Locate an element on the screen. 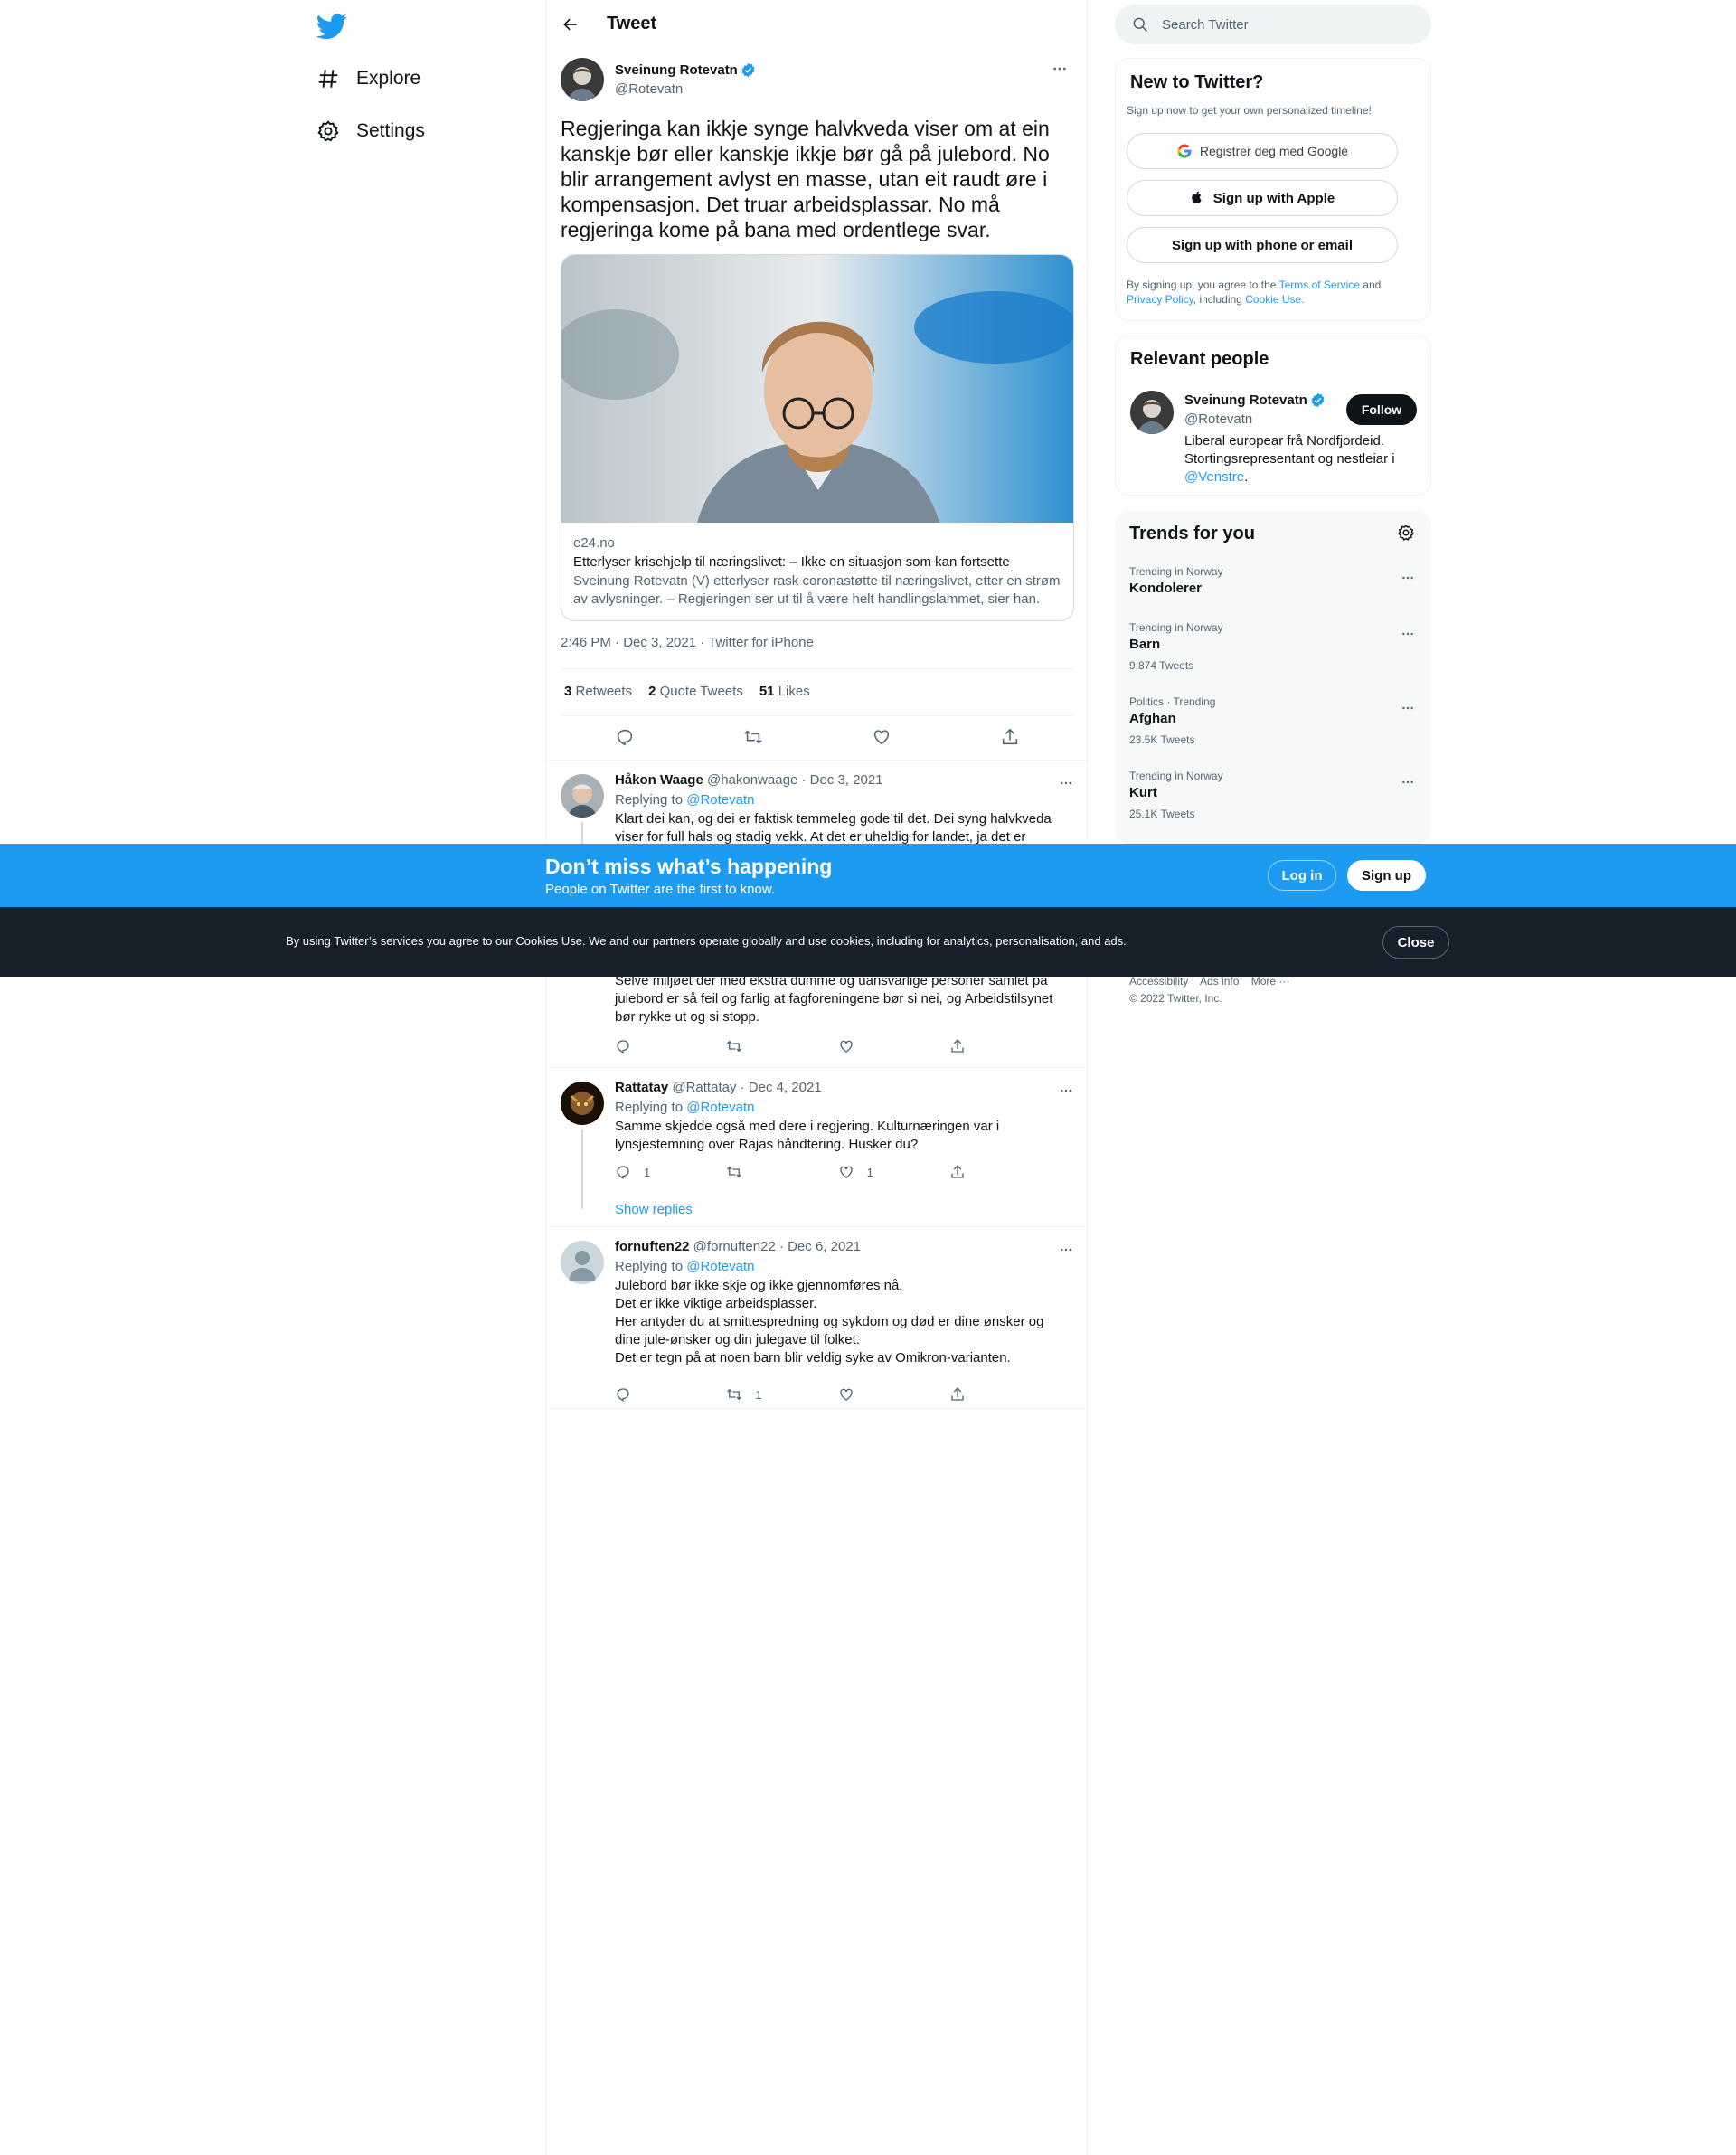 Image resolution: width=1736 pixels, height=2155 pixels. trend-item: Trending in Norway Kondolerer is located at coordinates (1273, 588).